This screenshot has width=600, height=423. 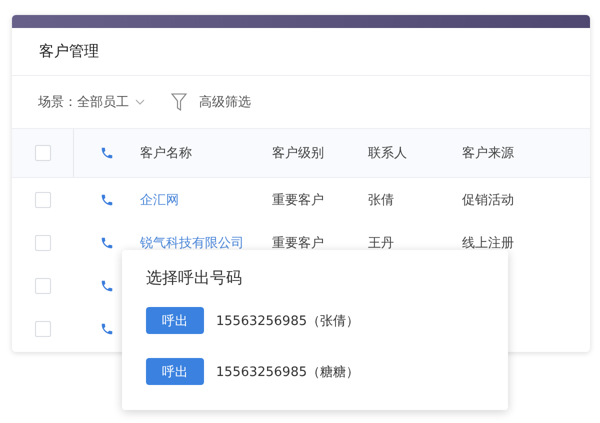 I want to click on table-cell: 王丹, so click(x=381, y=243).